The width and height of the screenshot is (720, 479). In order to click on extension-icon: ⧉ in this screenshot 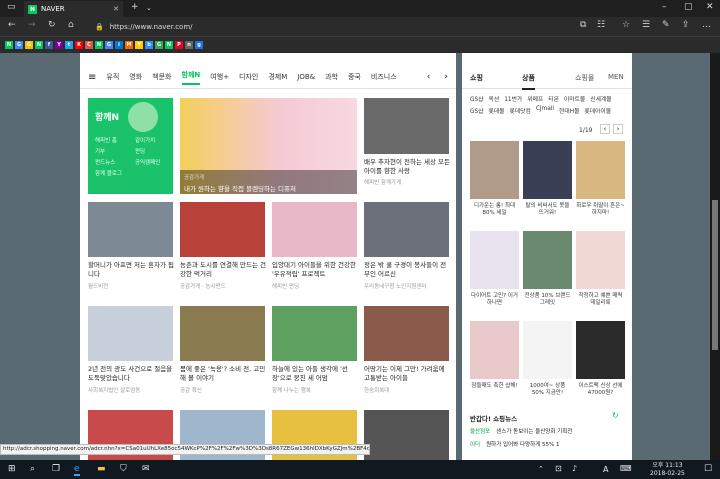, I will do `click(583, 25)`.